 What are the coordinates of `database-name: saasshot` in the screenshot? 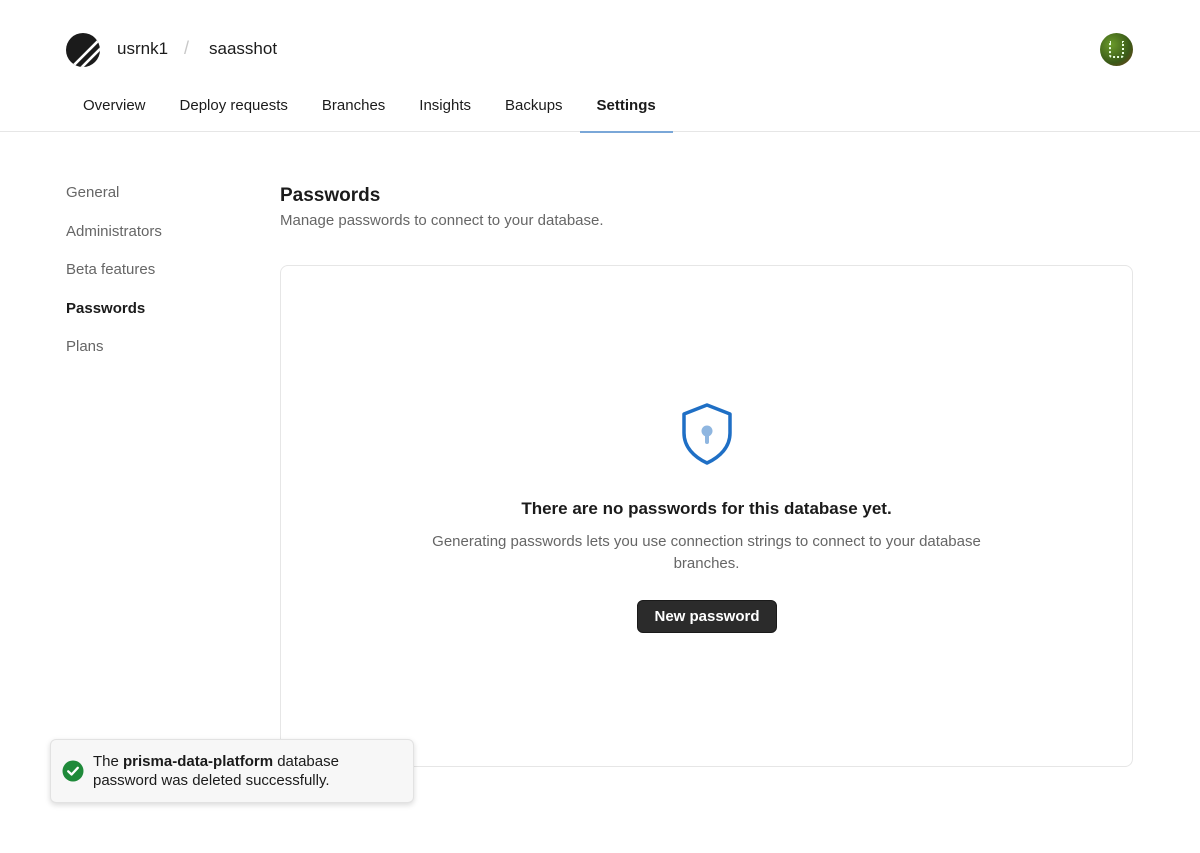 It's located at (243, 49).